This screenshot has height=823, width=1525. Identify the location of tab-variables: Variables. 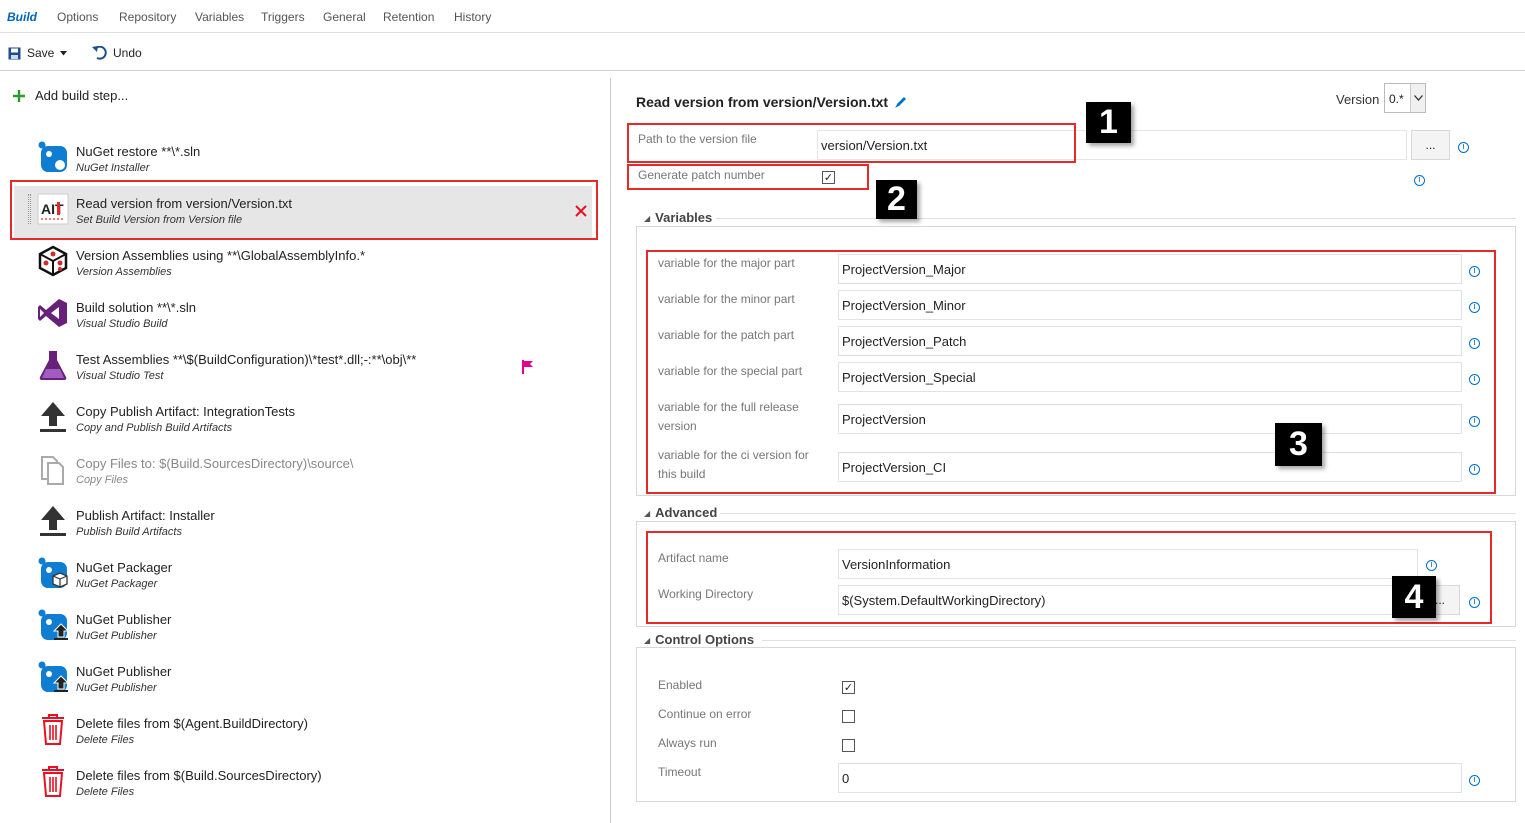
(219, 17).